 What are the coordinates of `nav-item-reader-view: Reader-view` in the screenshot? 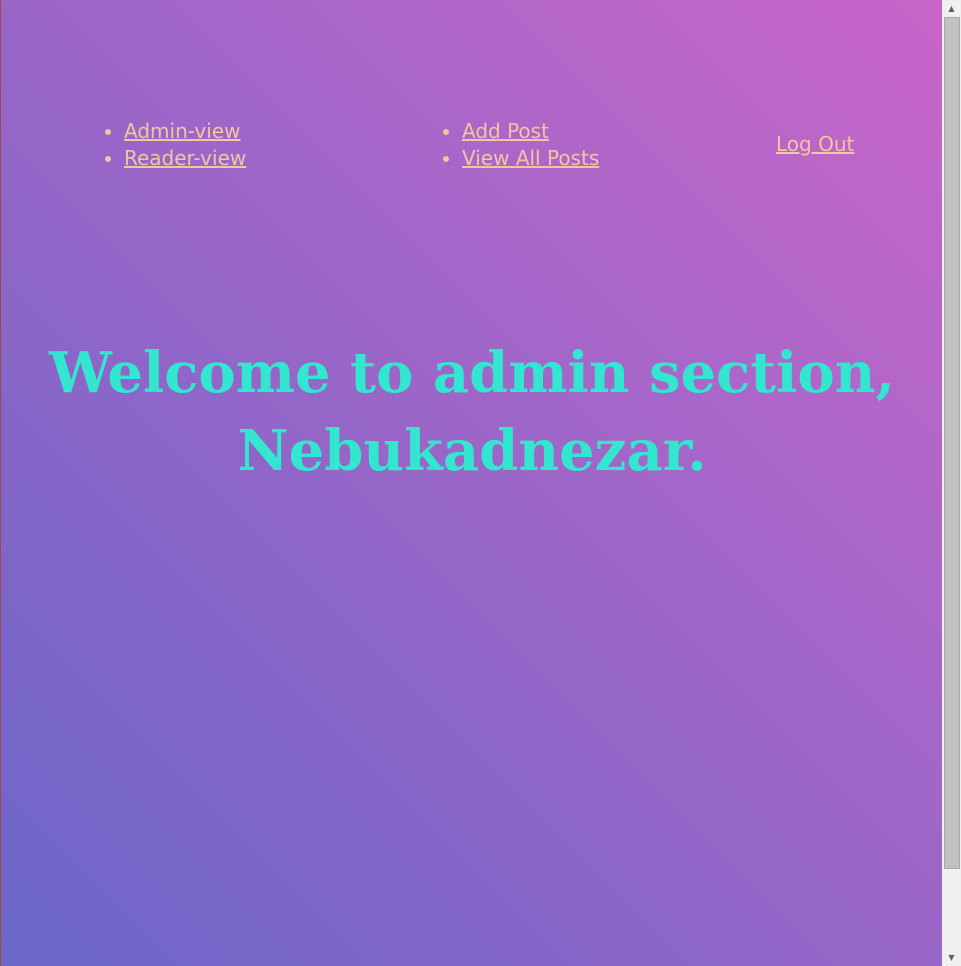 It's located at (185, 158).